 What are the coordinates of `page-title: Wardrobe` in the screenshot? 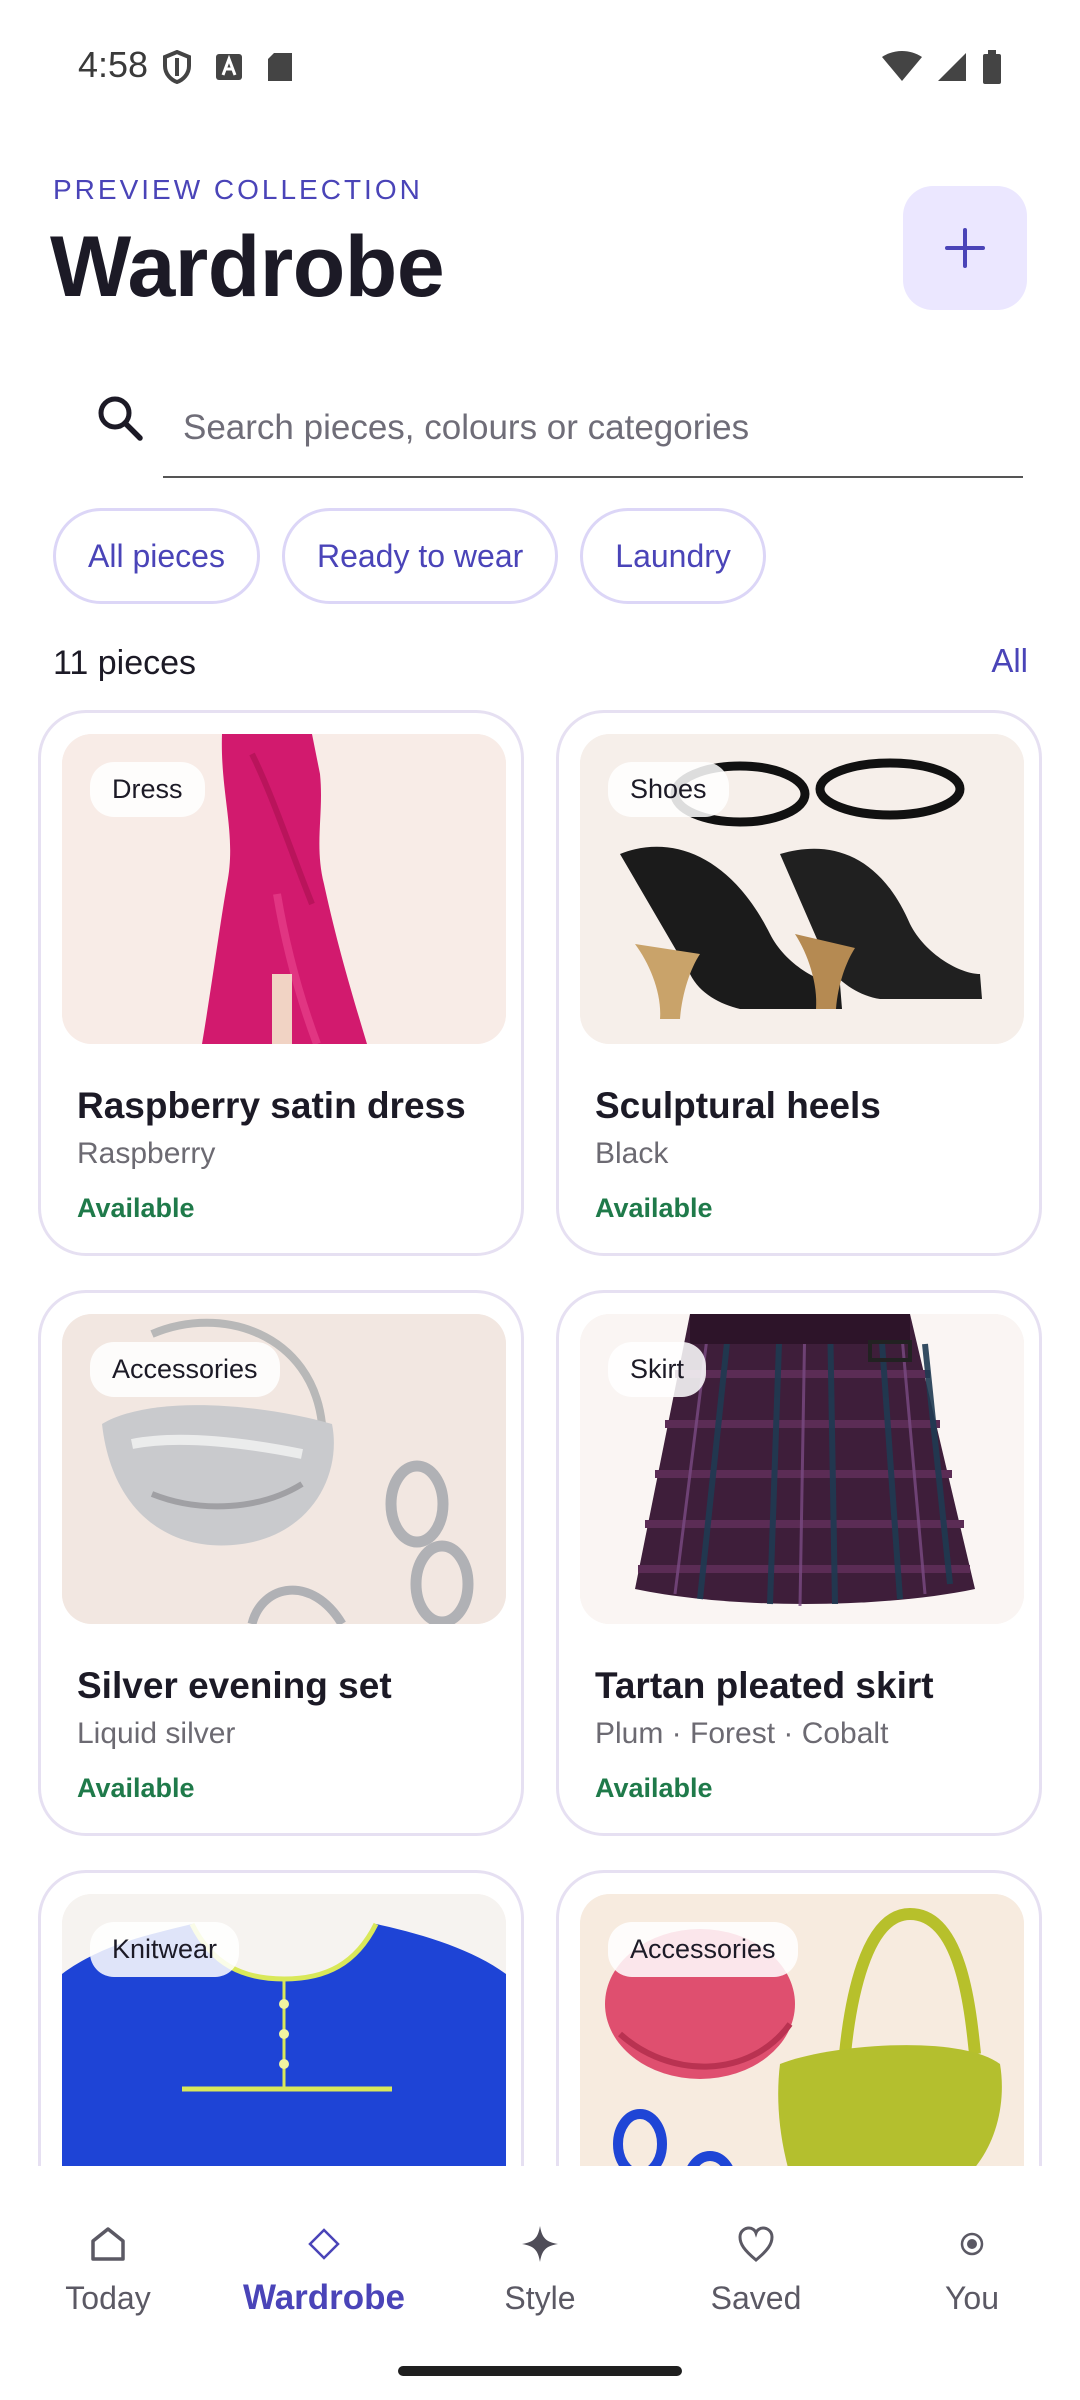 It's located at (247, 267).